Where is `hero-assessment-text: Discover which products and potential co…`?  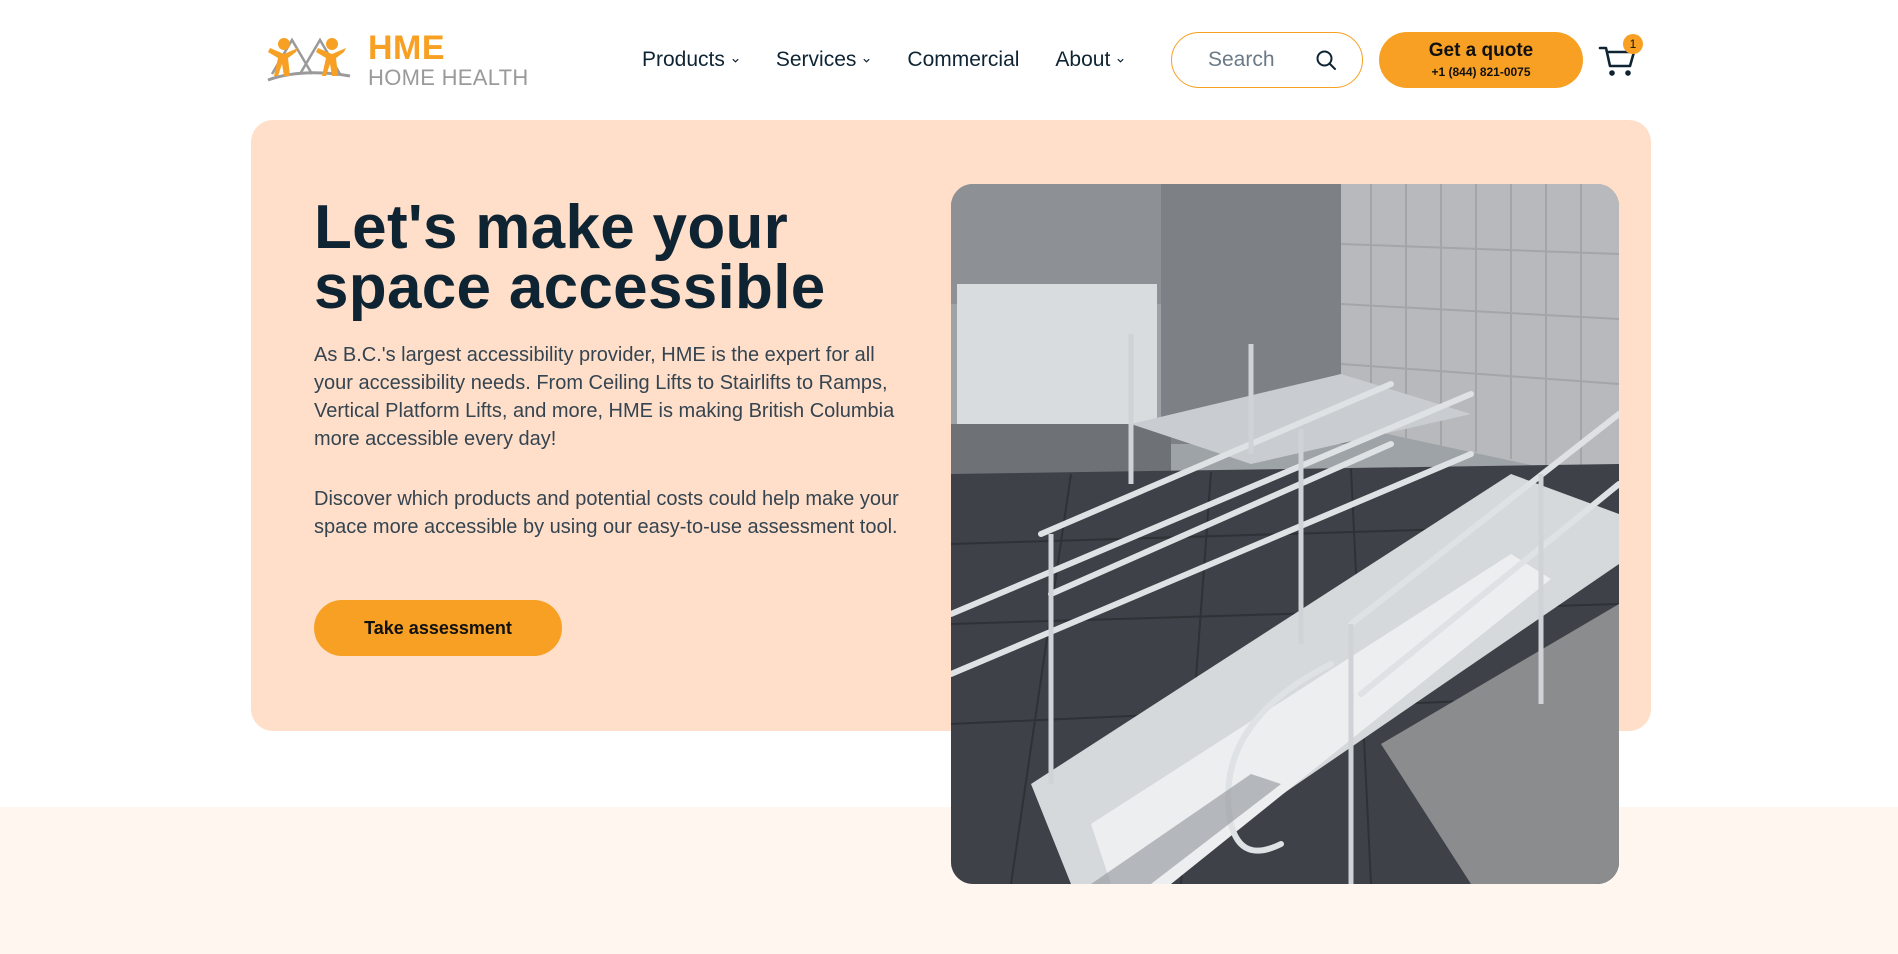 hero-assessment-text: Discover which products and potential co… is located at coordinates (606, 513).